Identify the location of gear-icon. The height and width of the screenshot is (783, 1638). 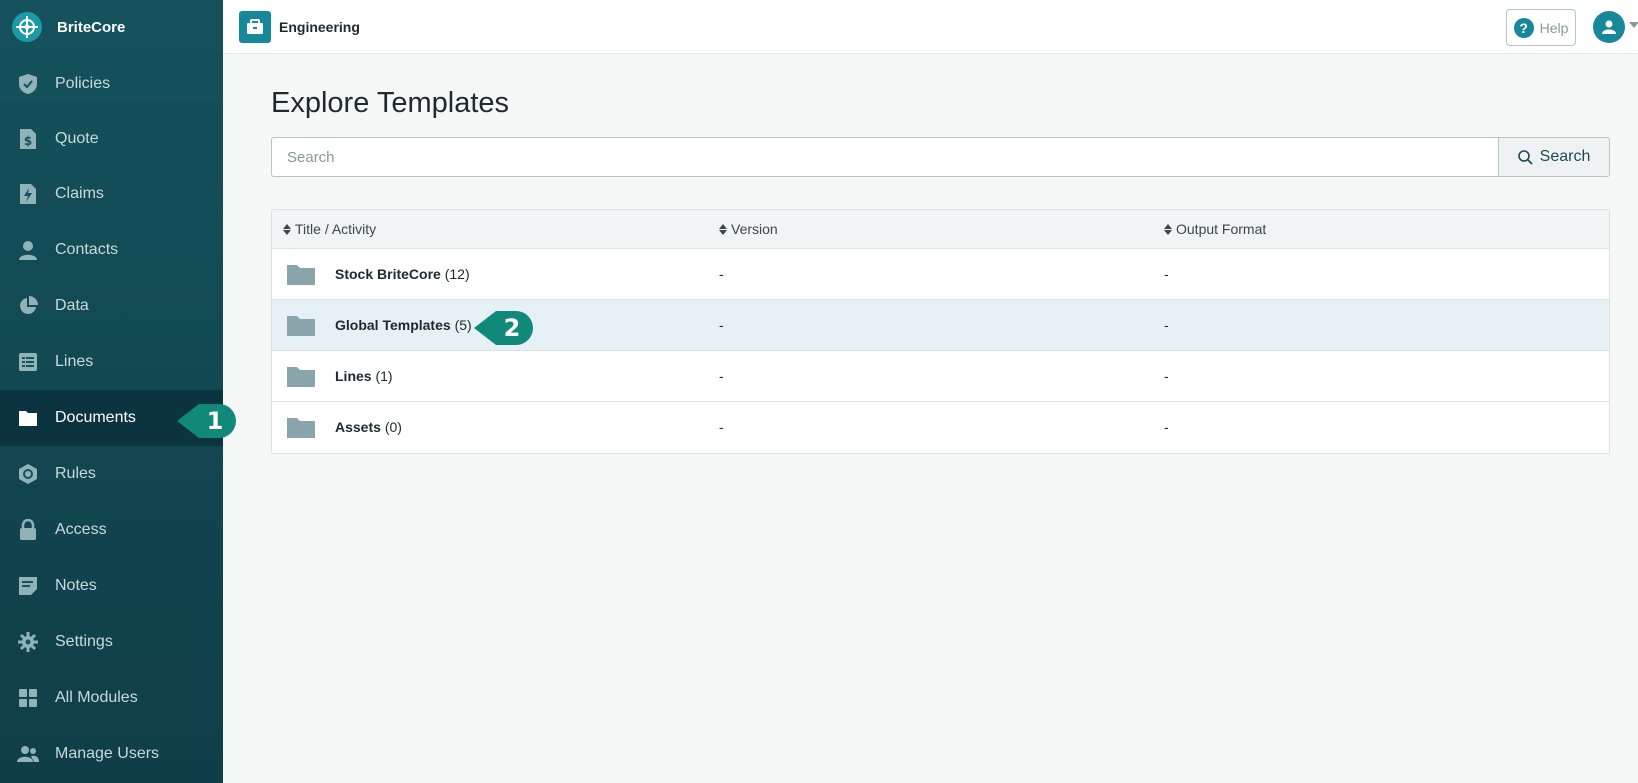
(28, 642).